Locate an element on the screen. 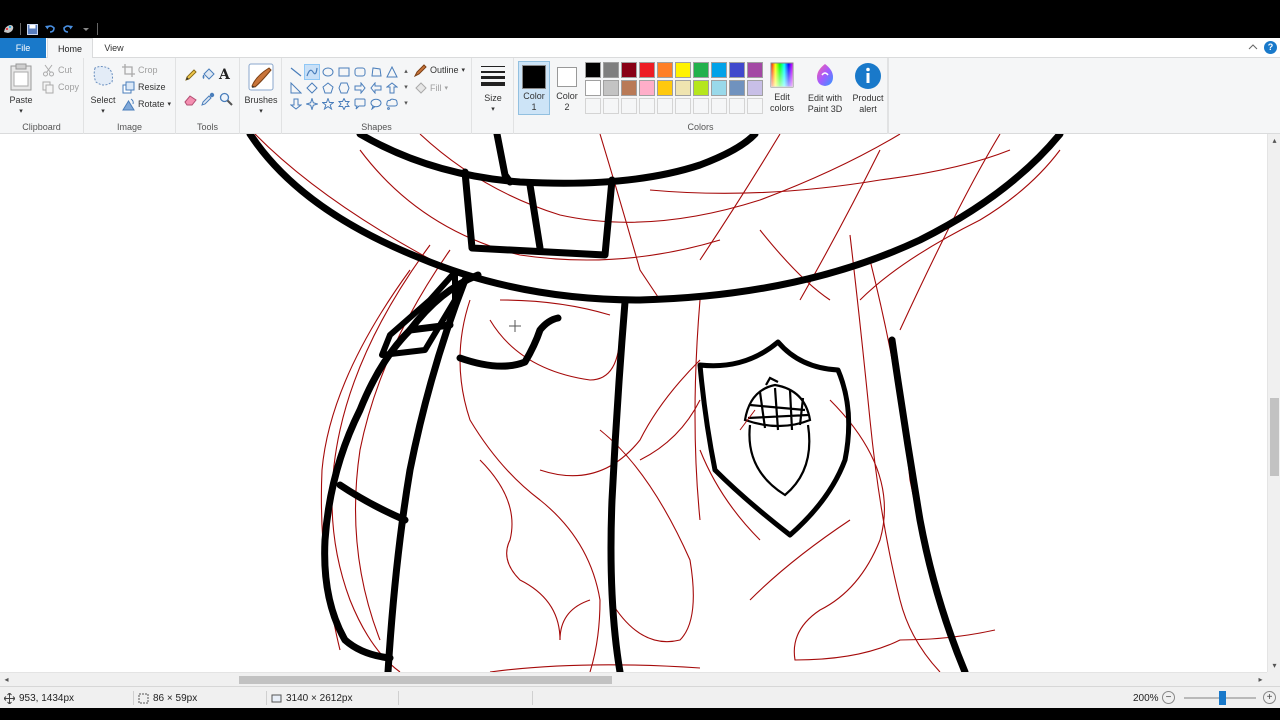  polygon-shape-icon is located at coordinates (376, 72).